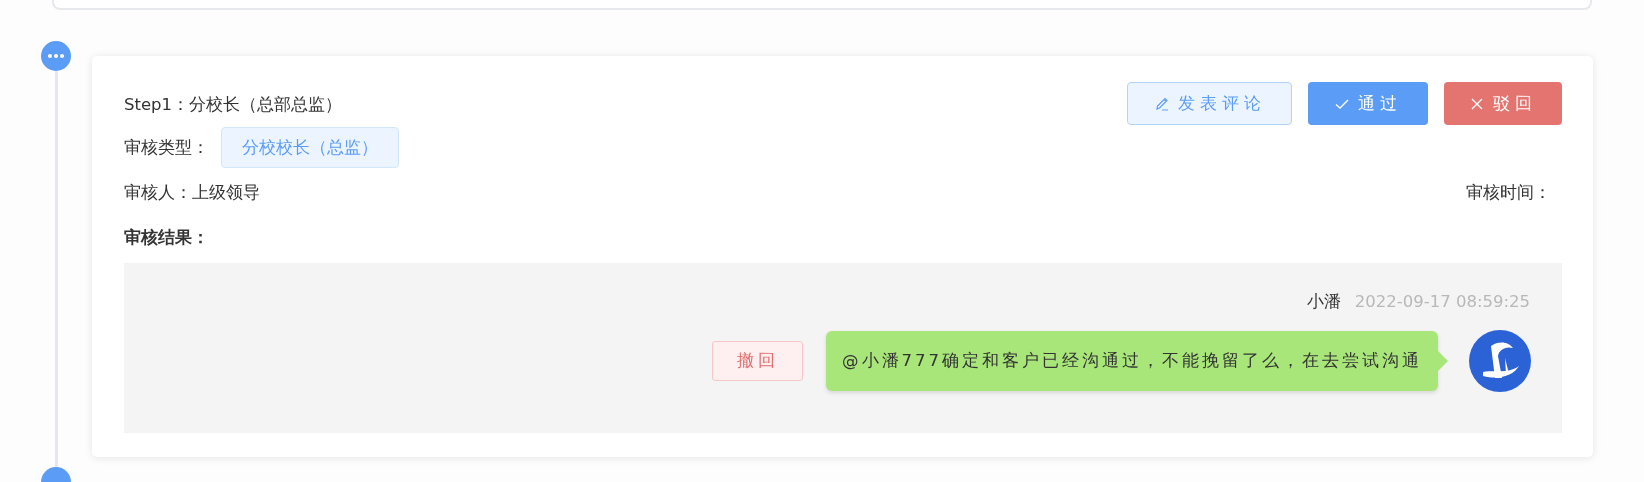 The height and width of the screenshot is (482, 1644). What do you see at coordinates (757, 361) in the screenshot?
I see `recall-button: 撤回` at bounding box center [757, 361].